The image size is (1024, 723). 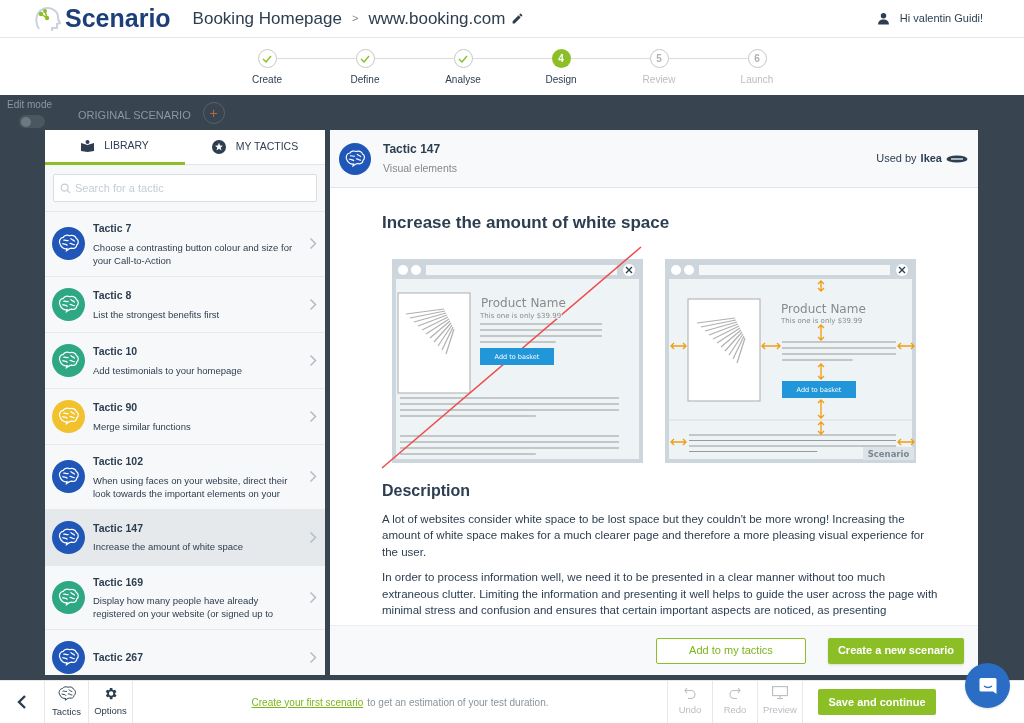 I want to click on tactic-category: Visual elements, so click(x=420, y=169).